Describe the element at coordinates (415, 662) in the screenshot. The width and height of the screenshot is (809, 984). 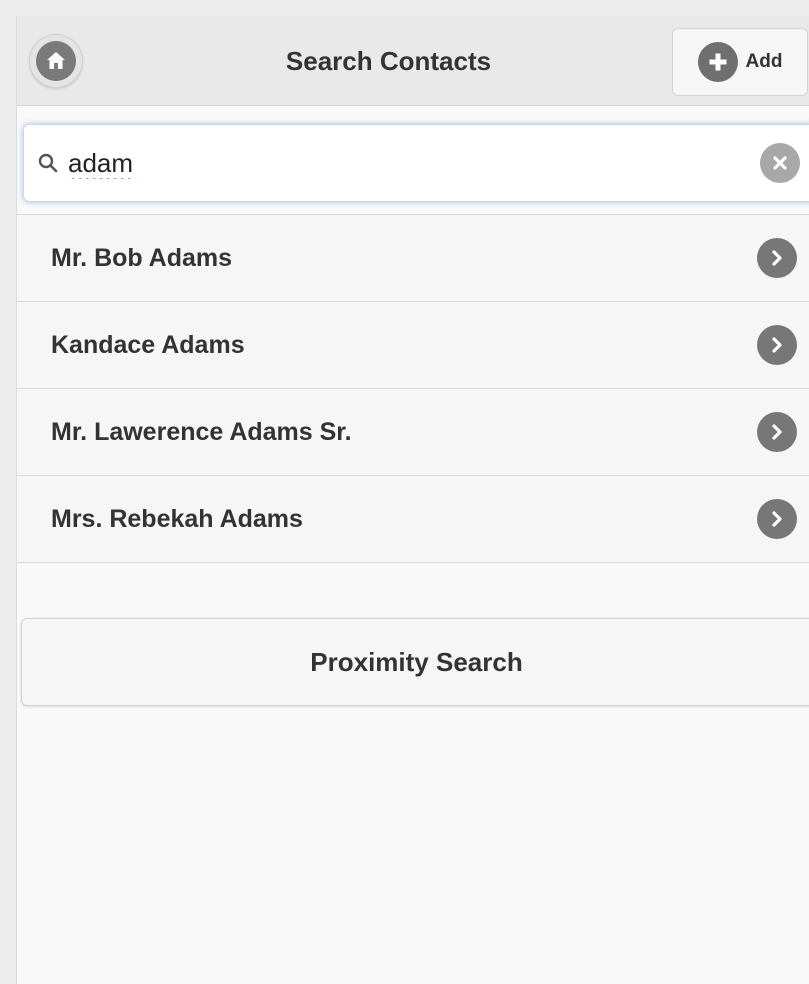
I see `proximity-search-button: Proximity Search` at that location.